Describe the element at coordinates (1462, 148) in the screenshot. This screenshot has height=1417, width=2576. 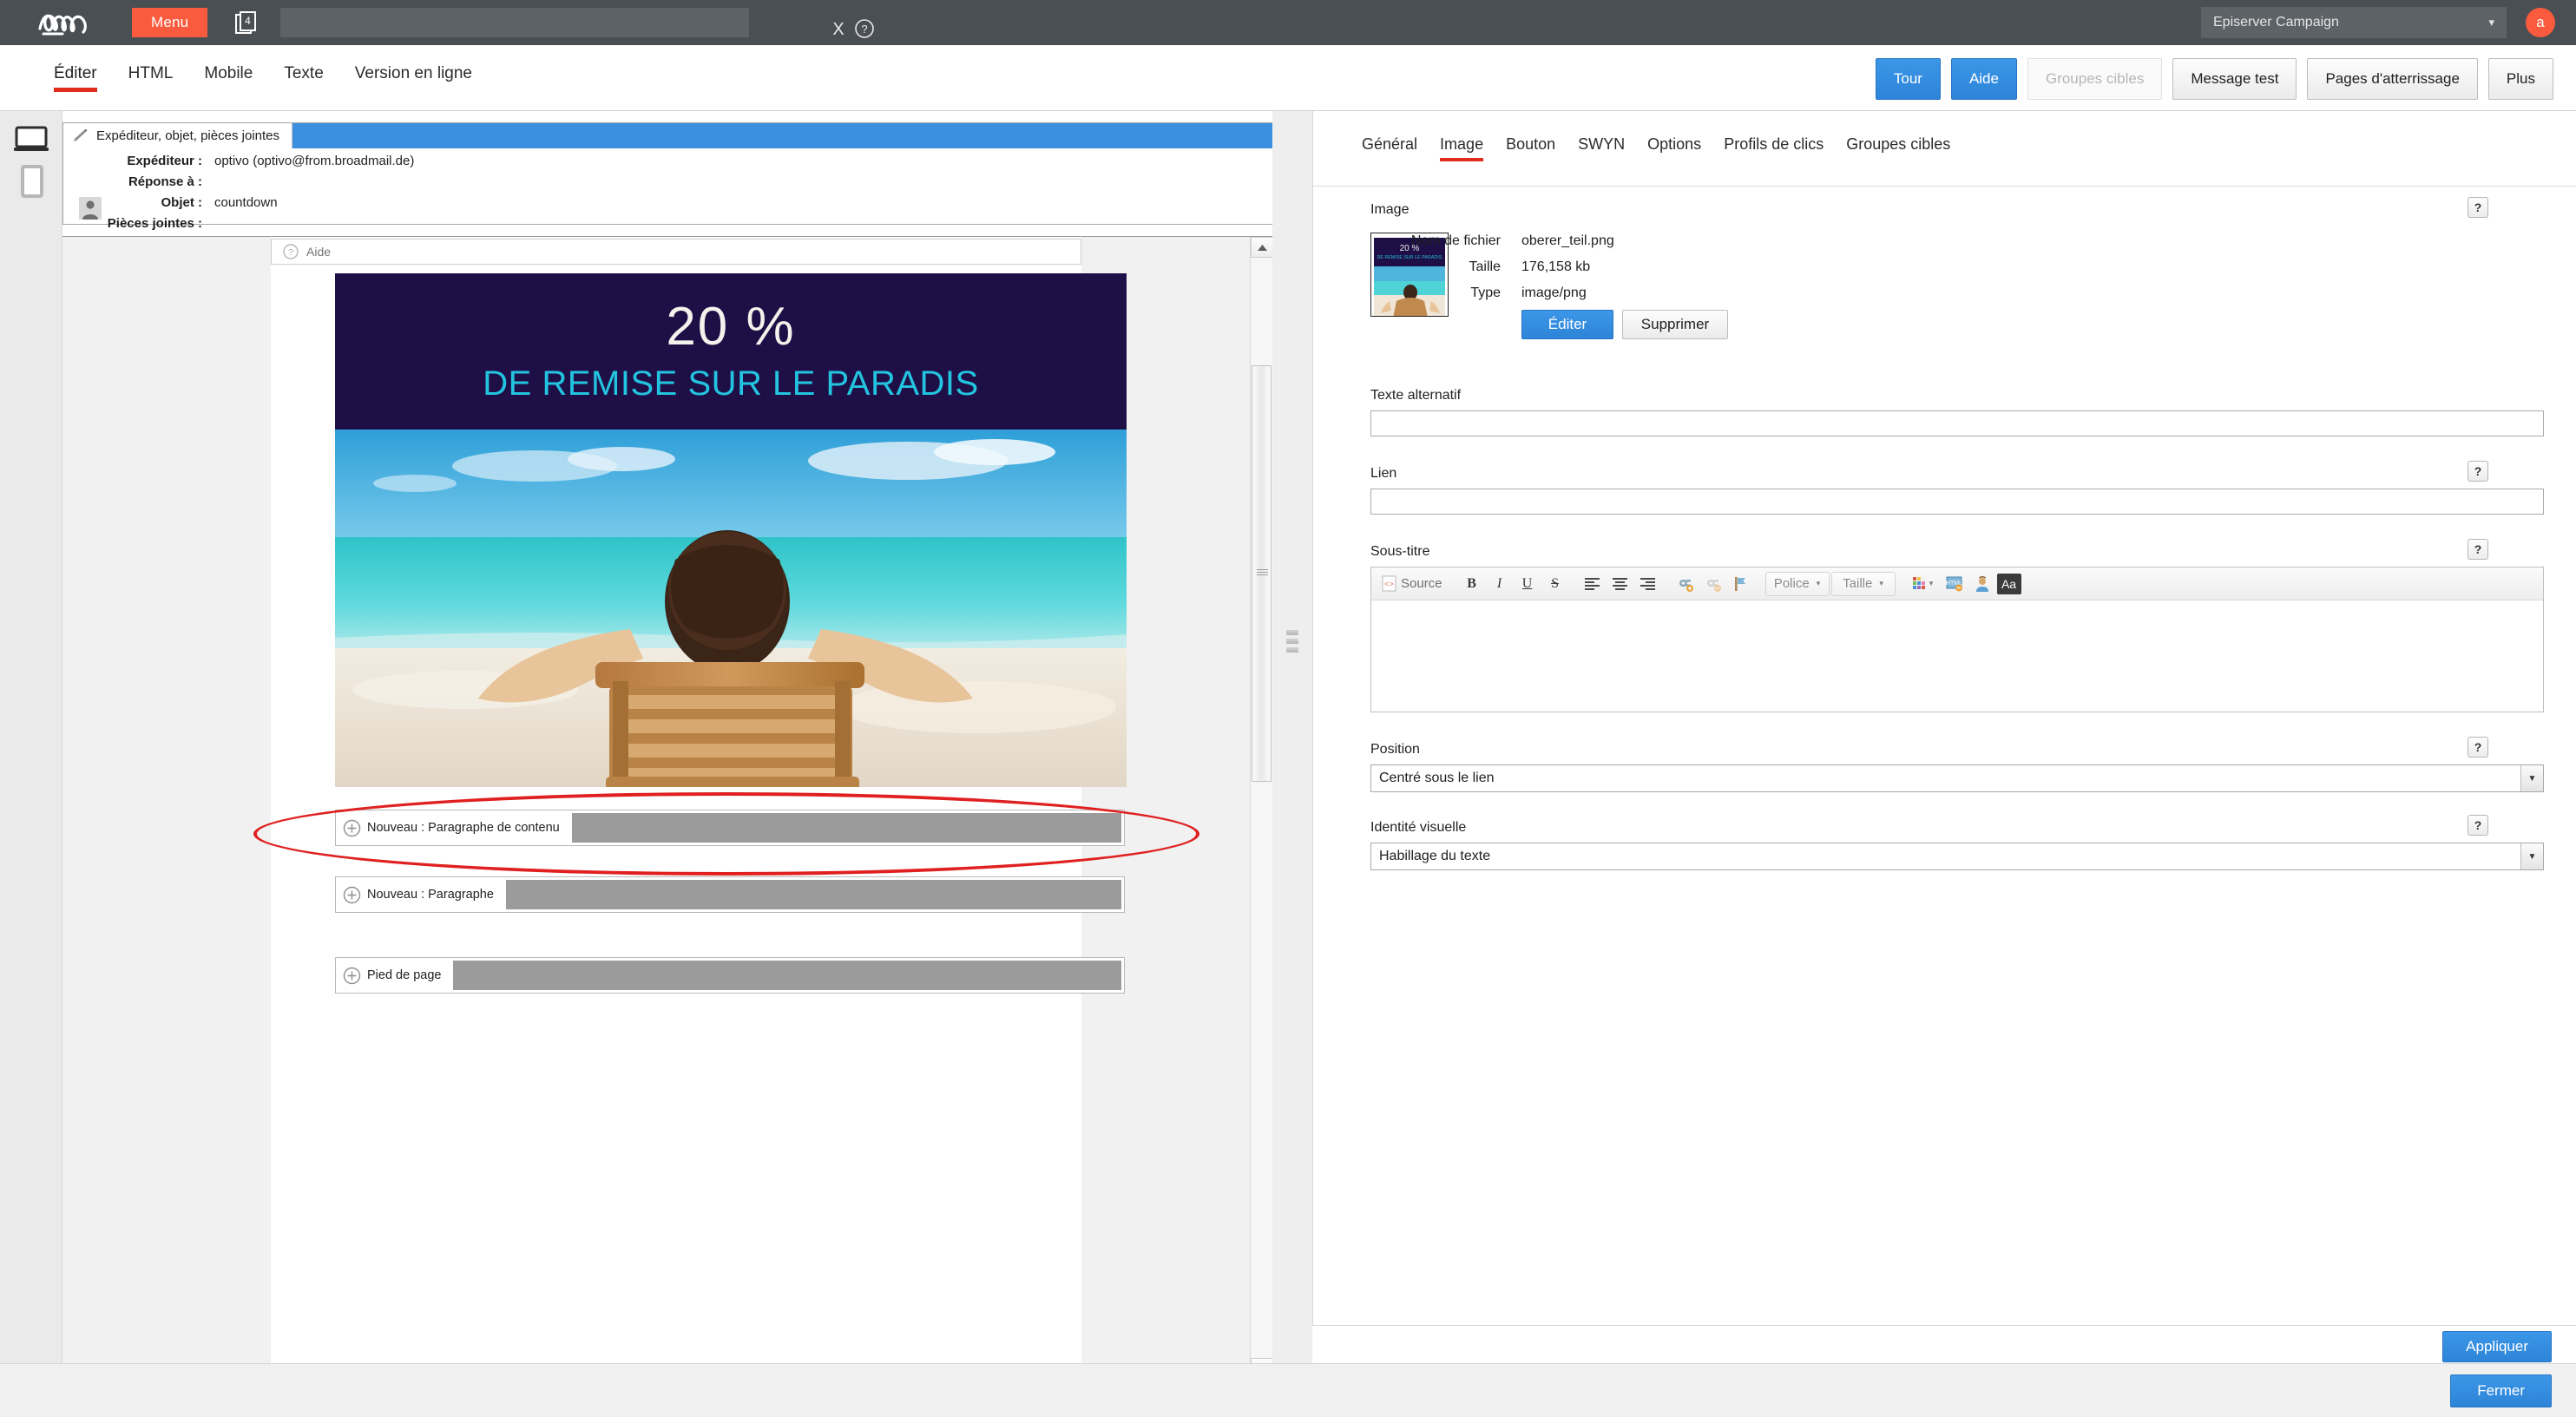
I see `tab-image: Image` at that location.